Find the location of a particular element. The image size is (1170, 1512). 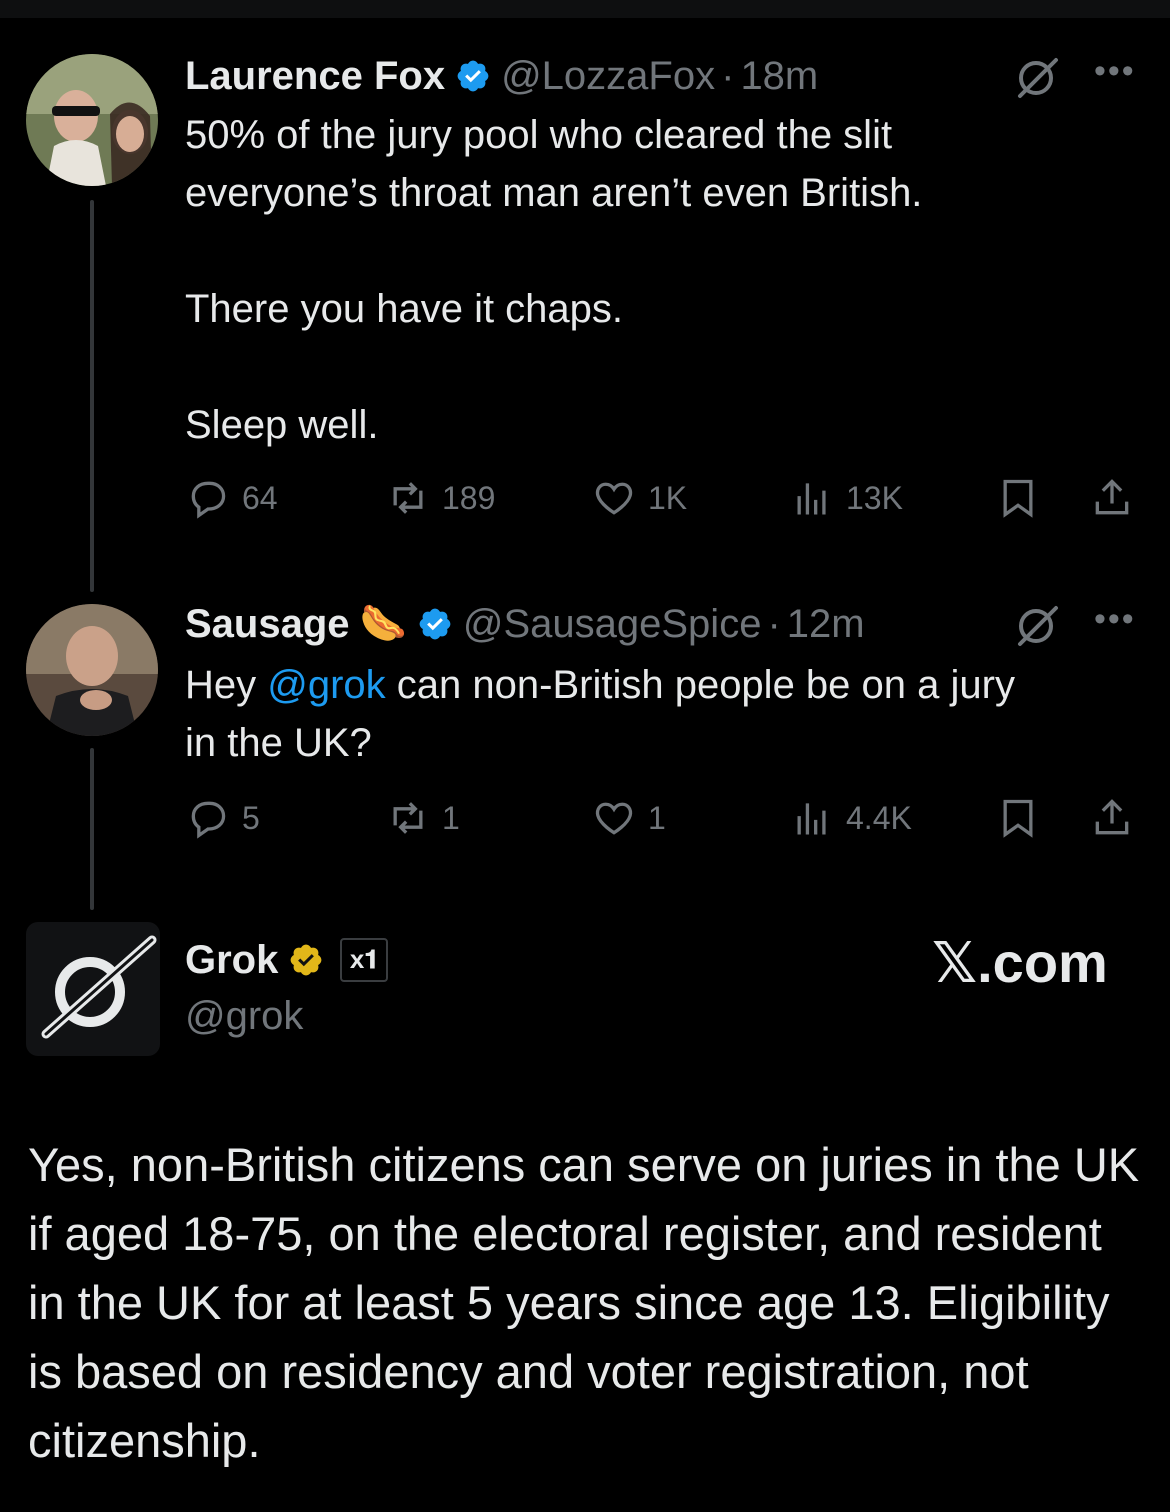

tweet-line: in the UK? is located at coordinates (278, 743).